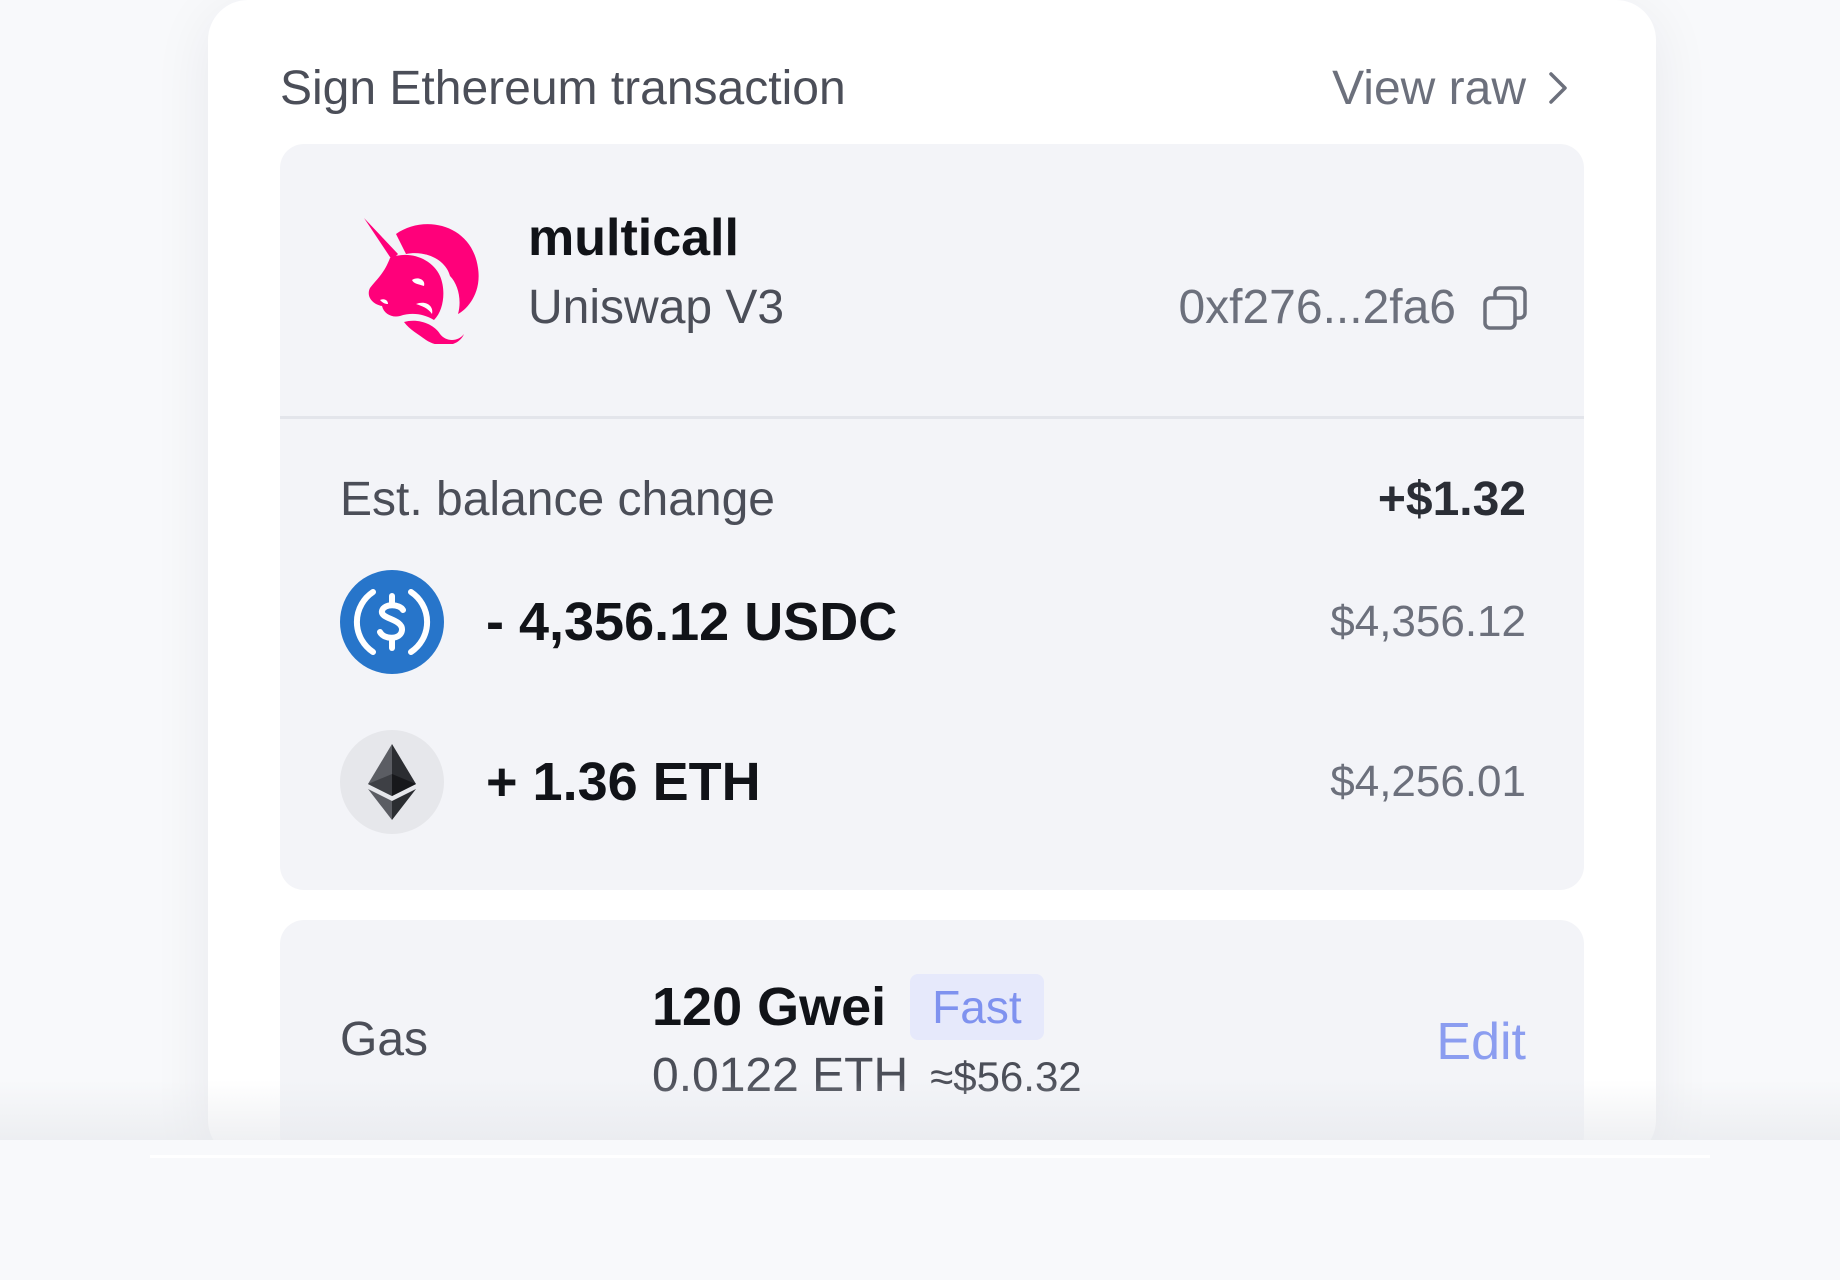 This screenshot has width=1840, height=1280. What do you see at coordinates (392, 782) in the screenshot?
I see `eth-icon` at bounding box center [392, 782].